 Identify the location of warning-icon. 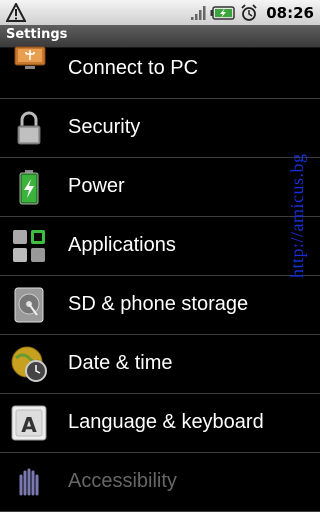
(16, 12).